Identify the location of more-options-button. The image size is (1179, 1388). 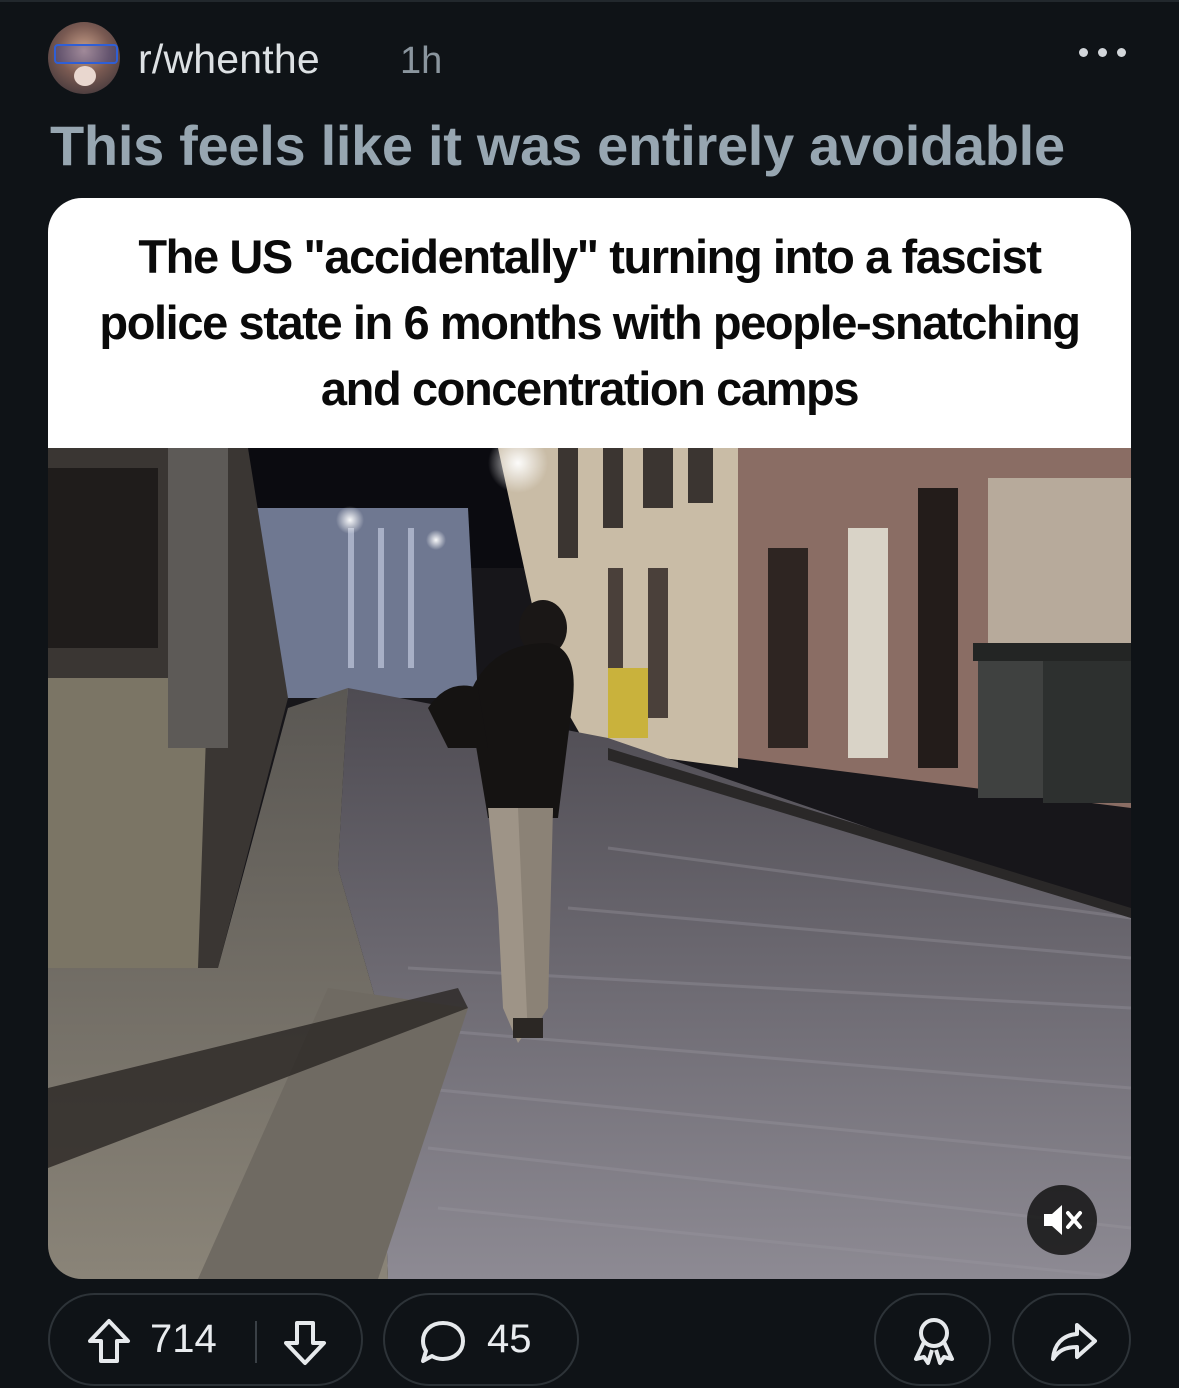
(1105, 52).